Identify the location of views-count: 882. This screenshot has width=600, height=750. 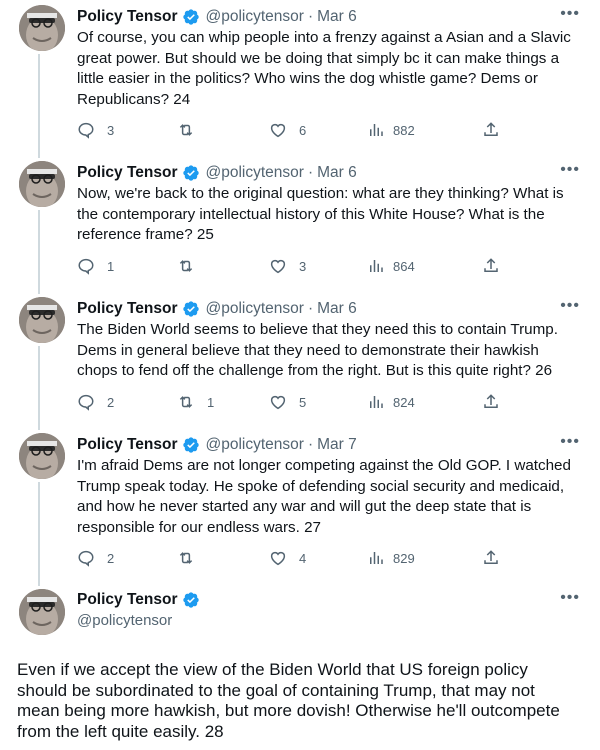
(404, 130).